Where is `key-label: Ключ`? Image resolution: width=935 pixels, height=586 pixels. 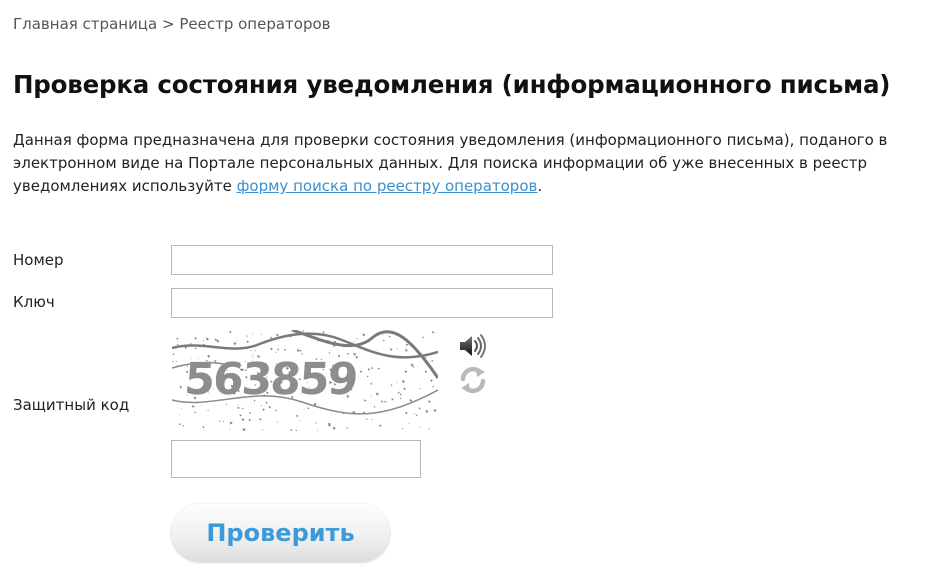
key-label: Ключ is located at coordinates (34, 302).